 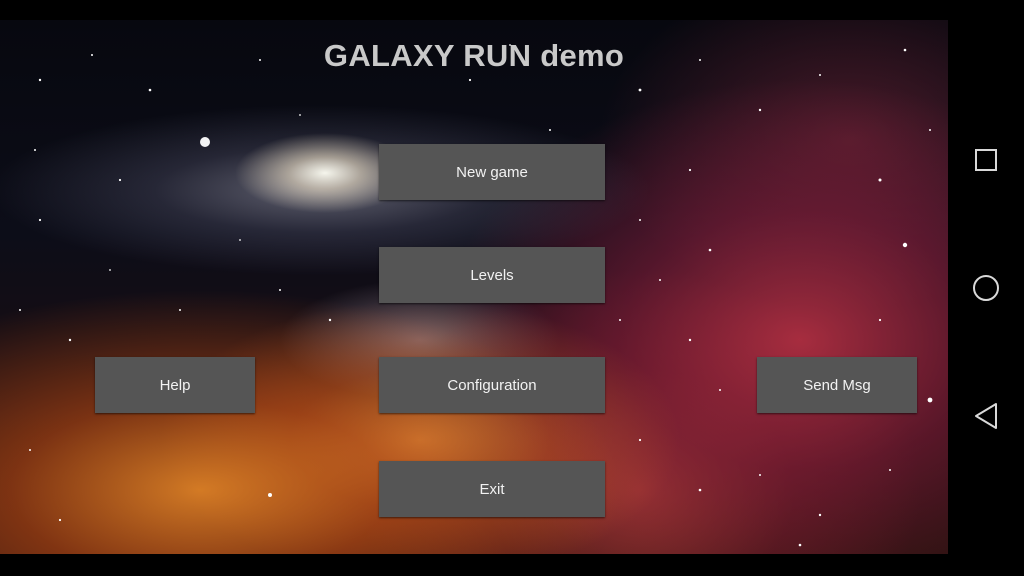 I want to click on recents-button, so click(x=986, y=160).